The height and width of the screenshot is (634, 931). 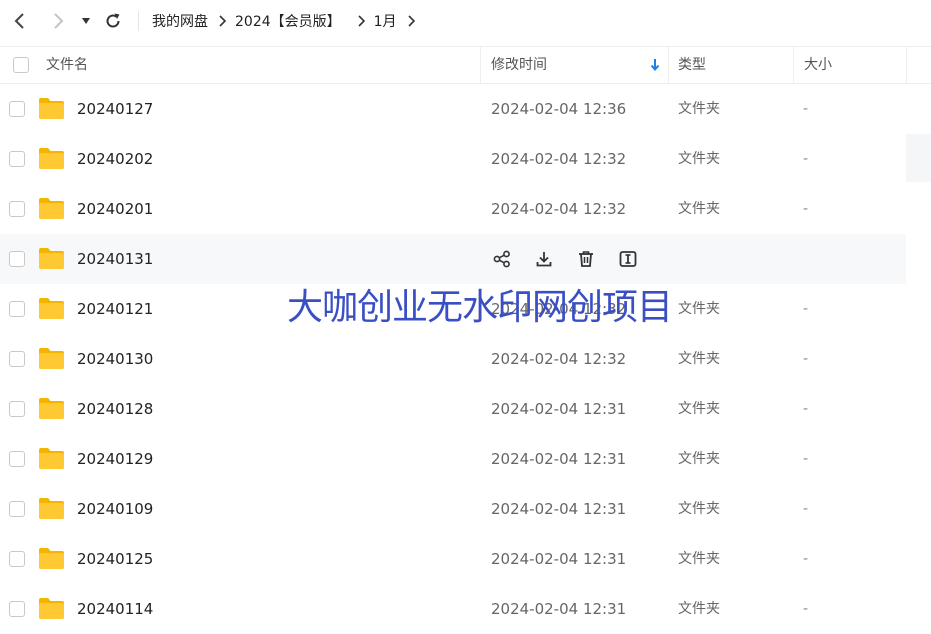 I want to click on breadcrumb-item-current: 1月, so click(x=385, y=21).